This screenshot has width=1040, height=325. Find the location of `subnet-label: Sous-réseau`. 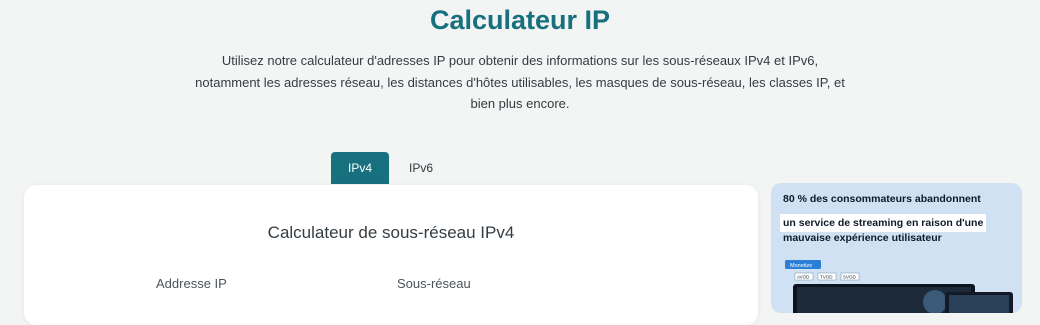

subnet-label: Sous-réseau is located at coordinates (434, 283).